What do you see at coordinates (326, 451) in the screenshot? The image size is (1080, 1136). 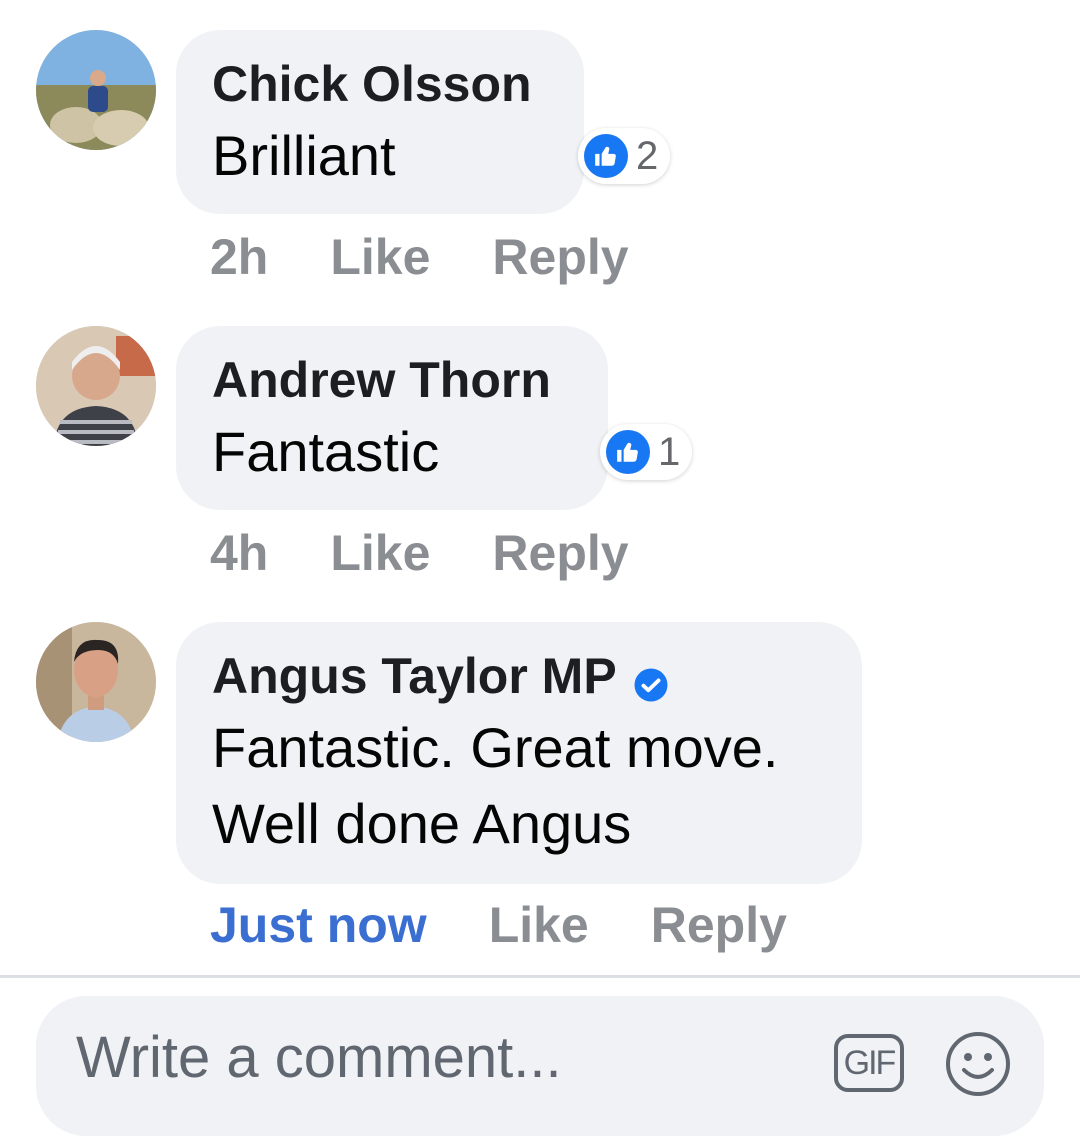 I see `comment-text: Fantastic` at bounding box center [326, 451].